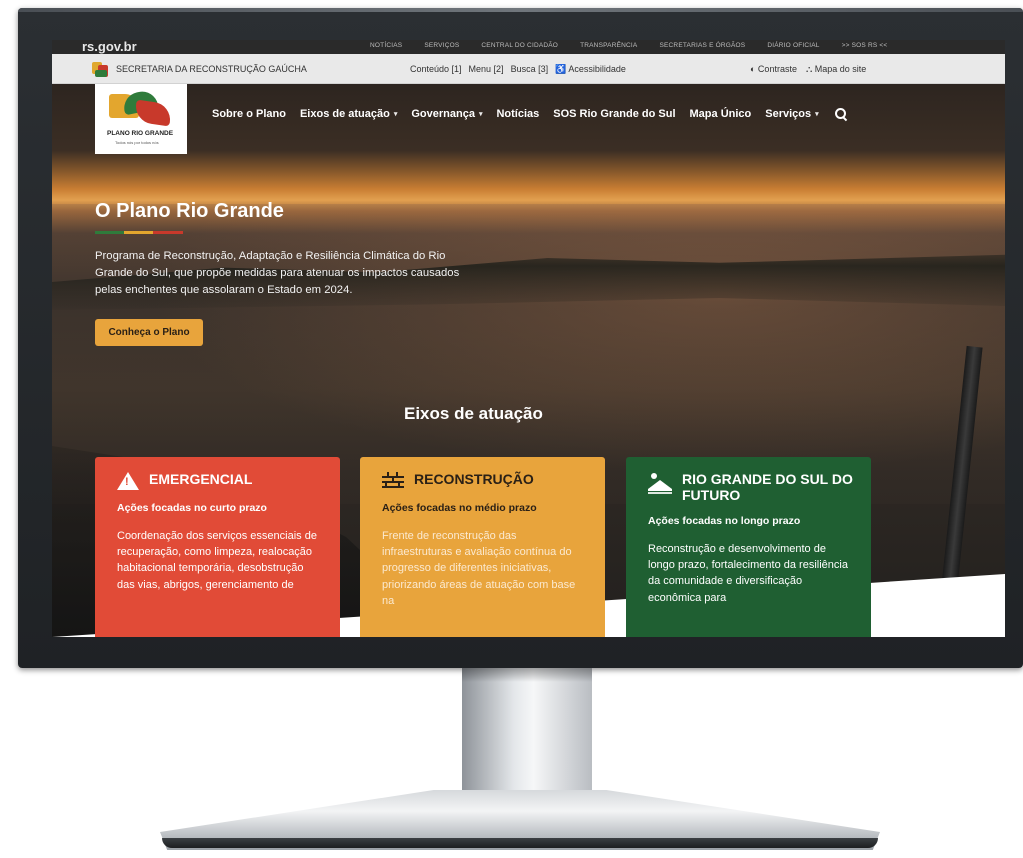  Describe the element at coordinates (102, 70) in the screenshot. I see `rs-logo-icon` at that location.